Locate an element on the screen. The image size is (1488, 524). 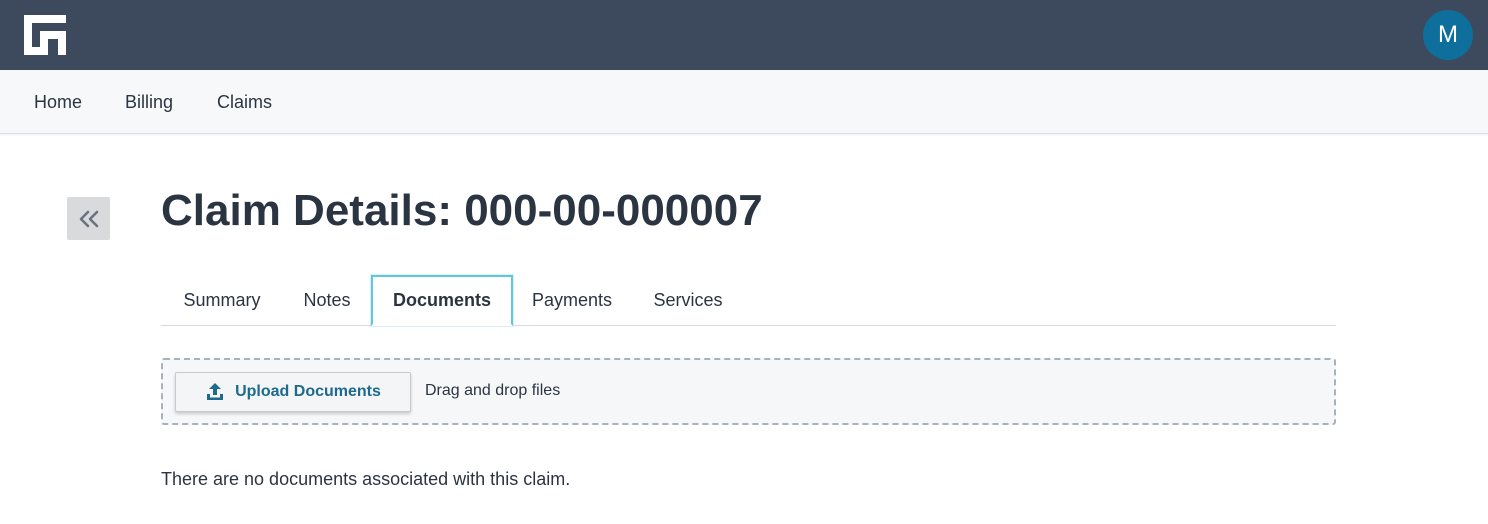
upload-documents-button: Upload Documents is located at coordinates (293, 392).